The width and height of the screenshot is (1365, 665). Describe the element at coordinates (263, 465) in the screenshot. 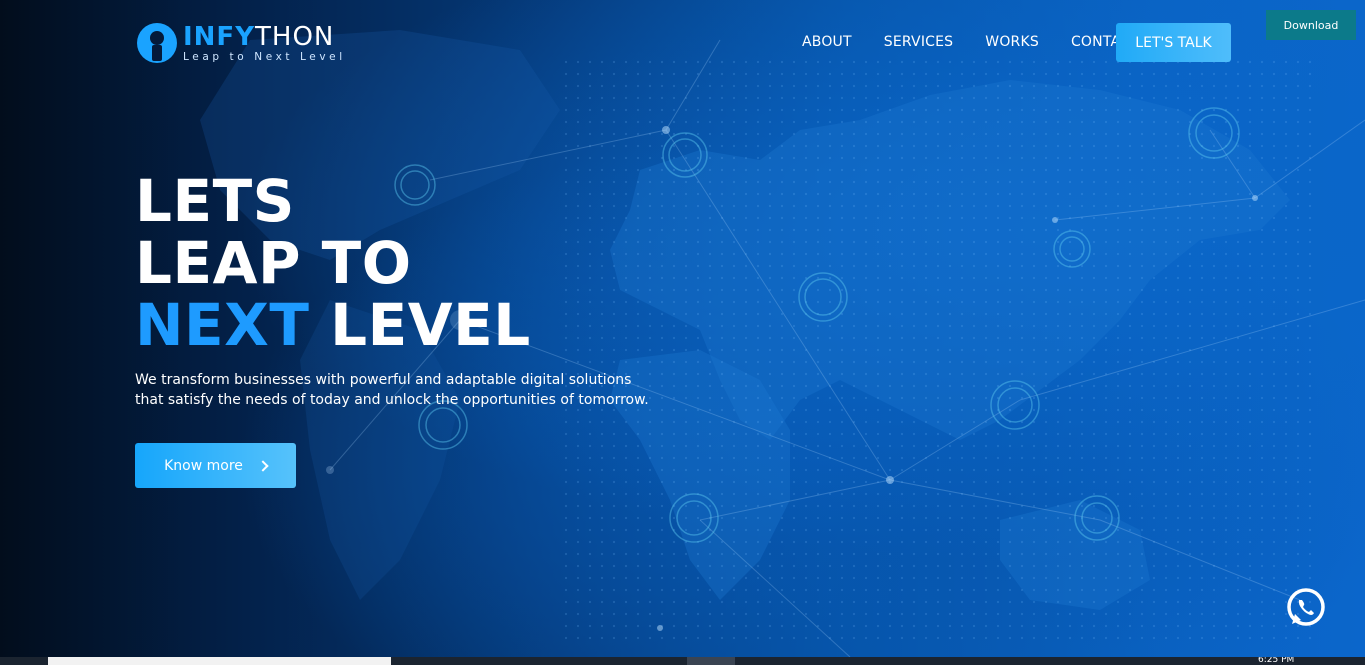

I see `chevron-right-icon` at that location.